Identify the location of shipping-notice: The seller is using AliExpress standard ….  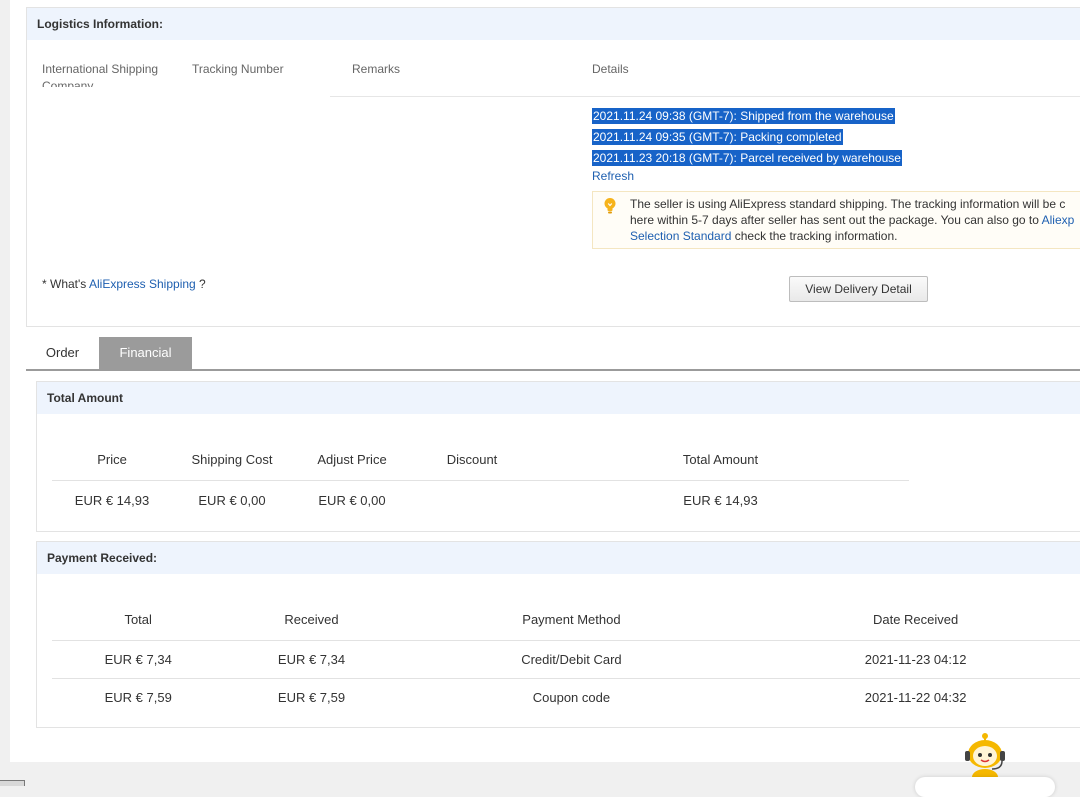
(836, 220).